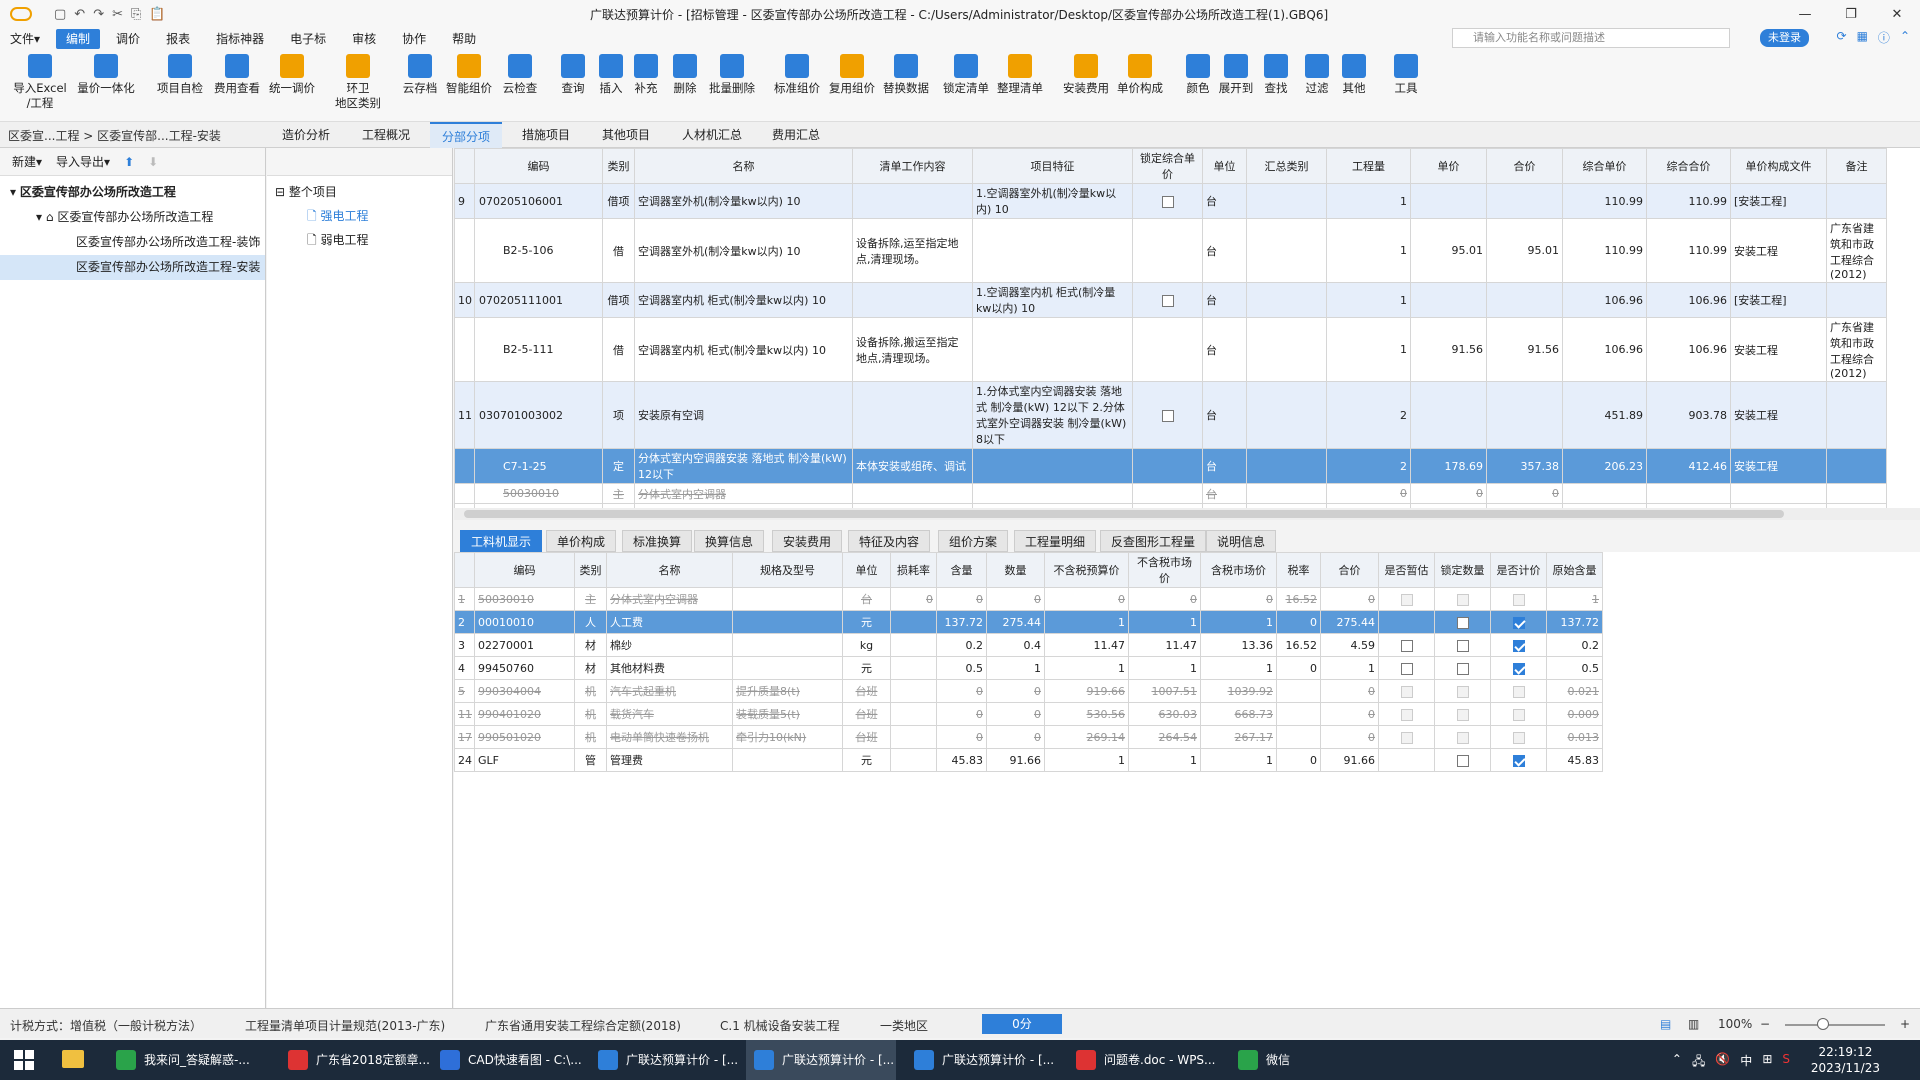 Image resolution: width=1920 pixels, height=1080 pixels. Describe the element at coordinates (961, 645) in the screenshot. I see `lower-cell: 0.2` at that location.